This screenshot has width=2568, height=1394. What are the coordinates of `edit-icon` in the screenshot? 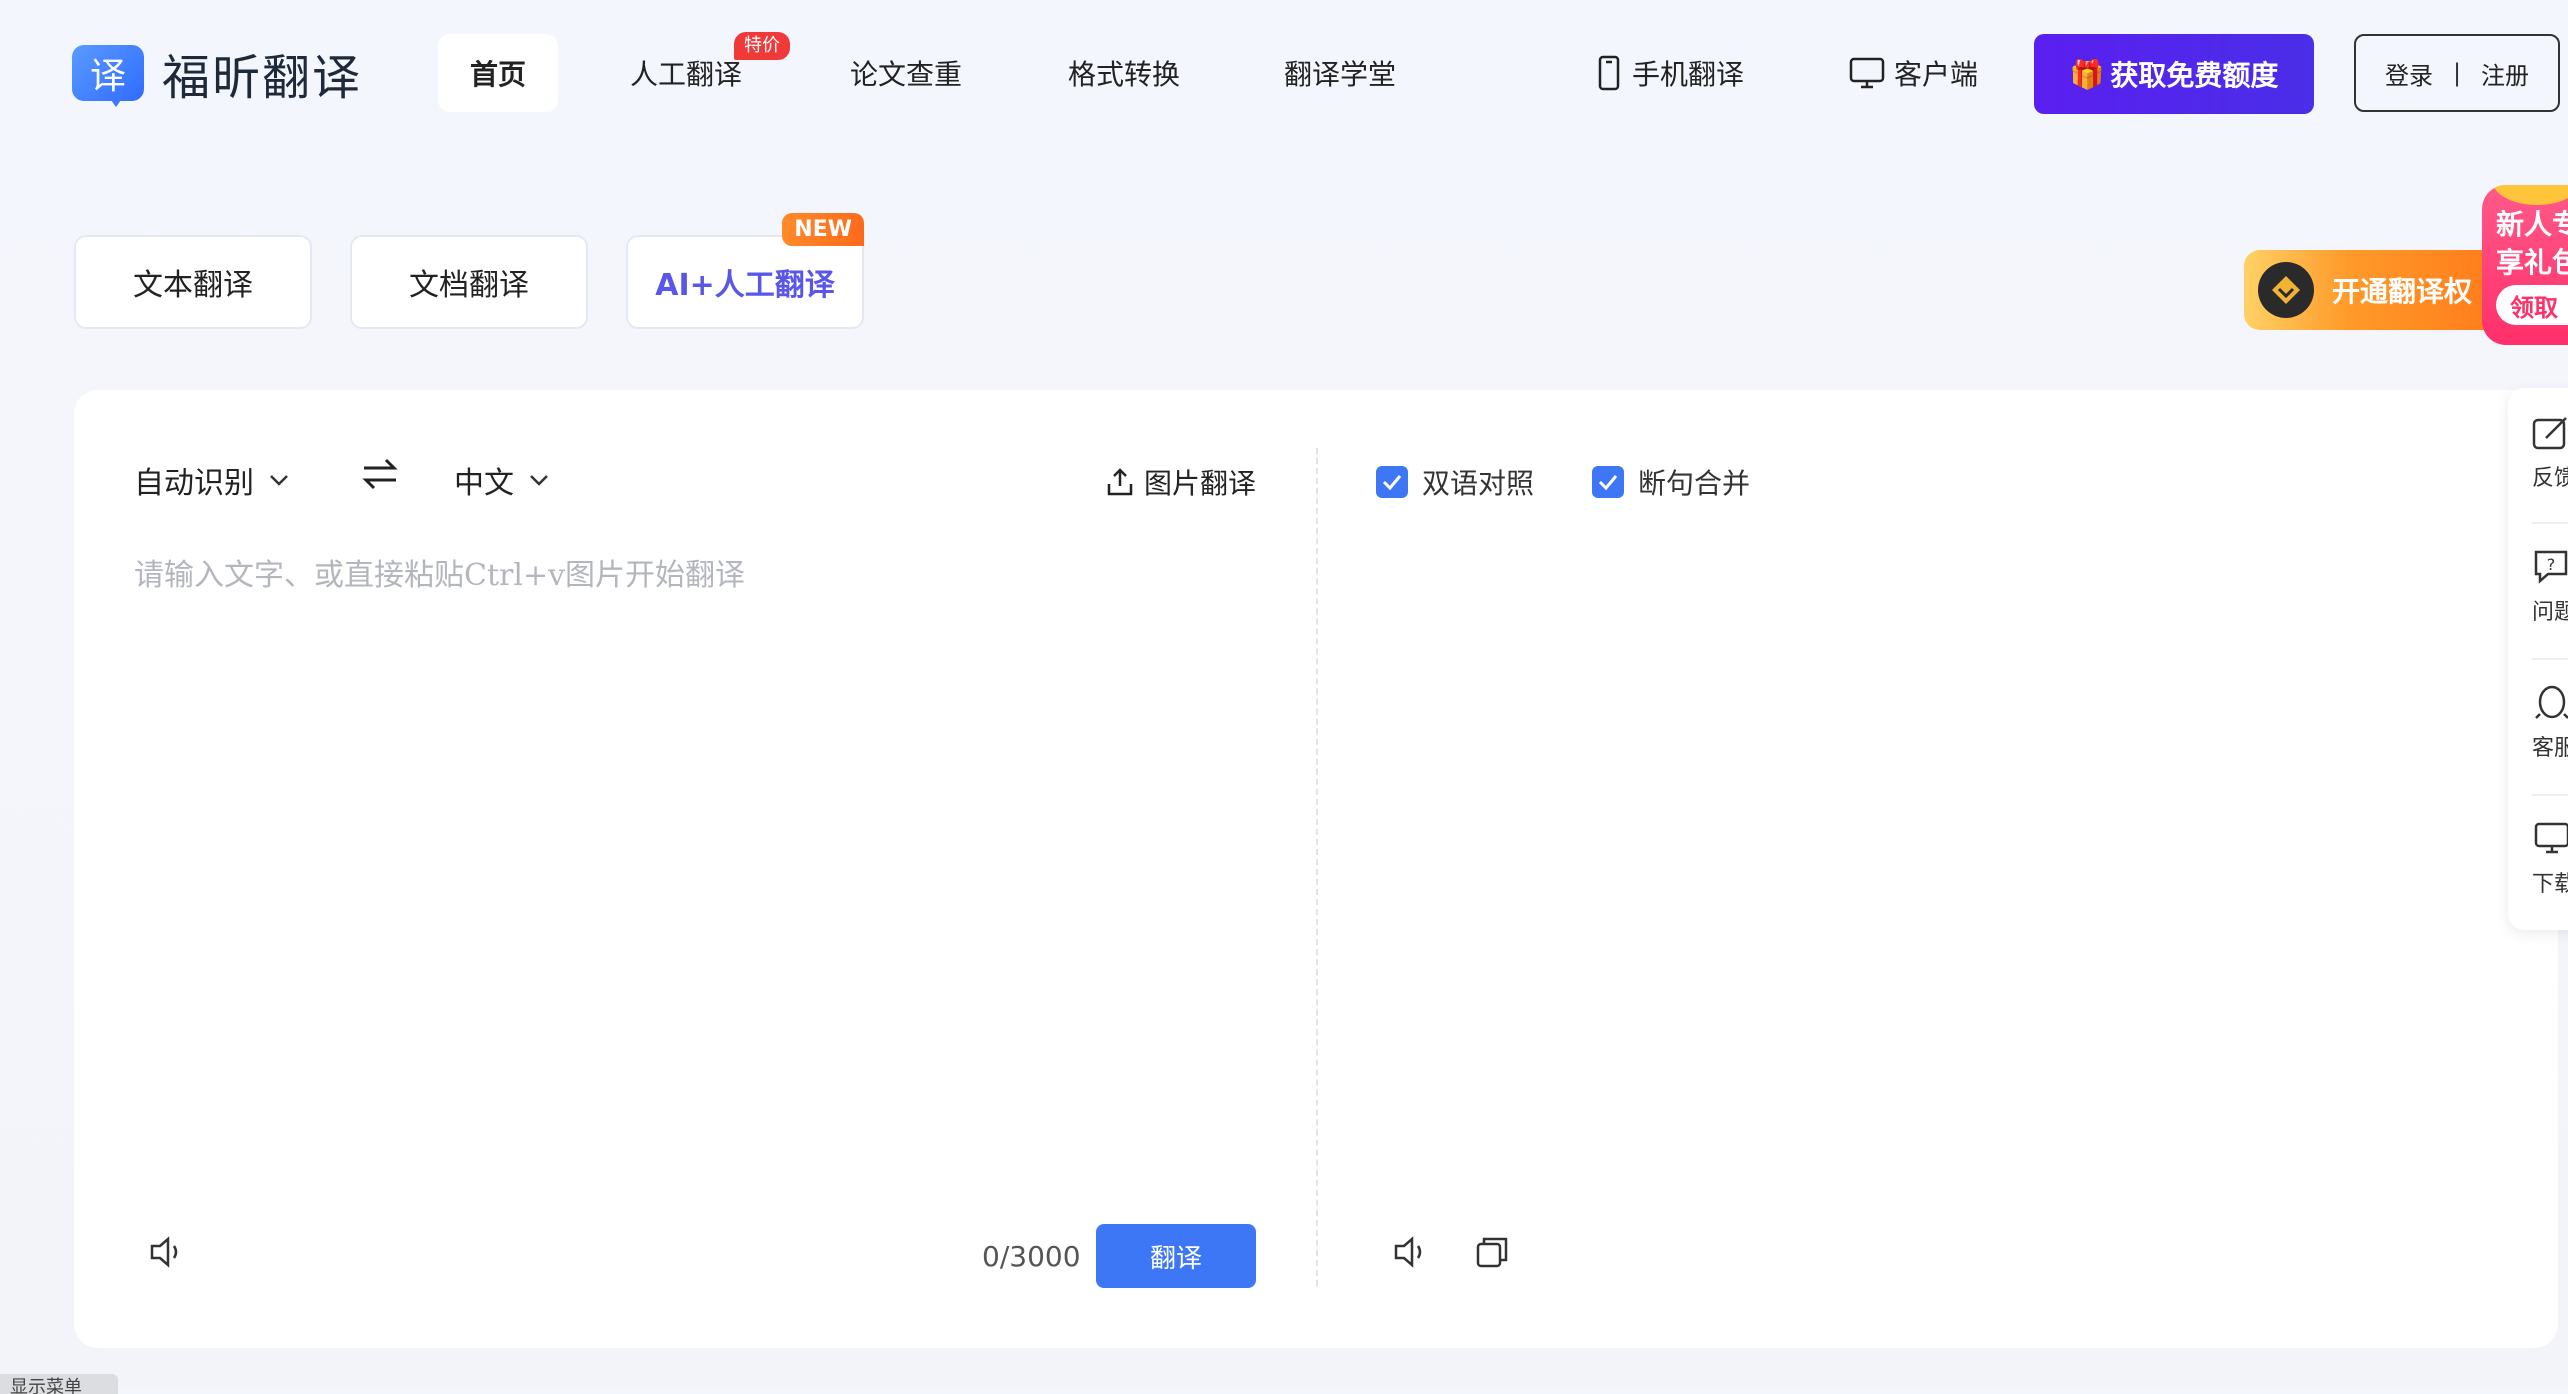 It's located at (2549, 433).